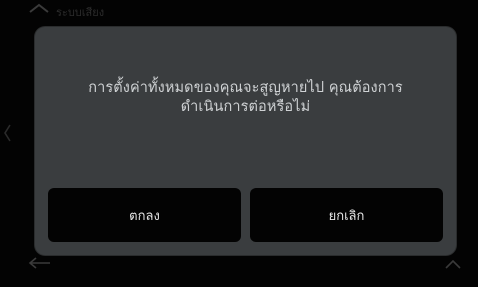  Describe the element at coordinates (346, 215) in the screenshot. I see `cancel-button: ยกเลิก` at that location.